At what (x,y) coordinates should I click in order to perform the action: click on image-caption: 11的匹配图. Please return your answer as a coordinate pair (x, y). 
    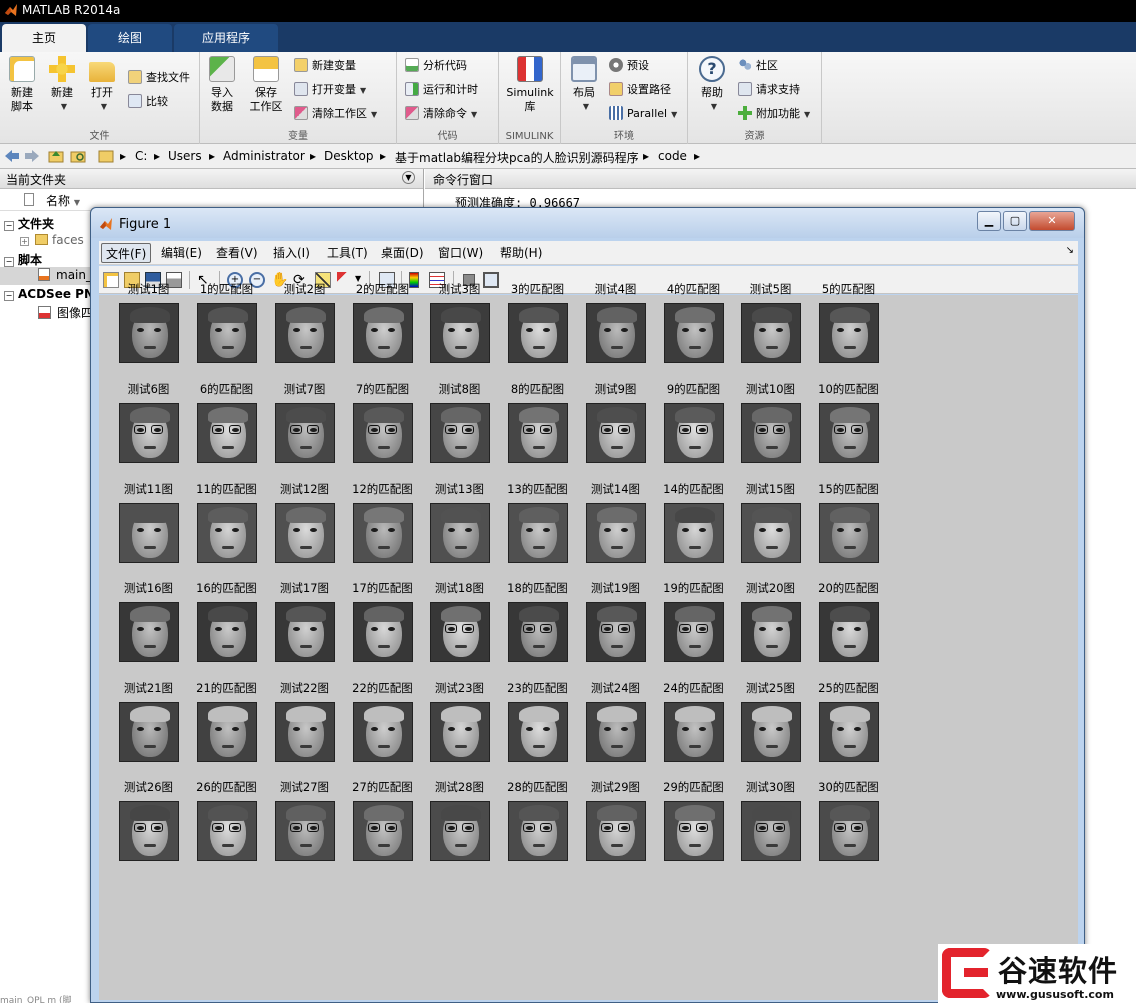
    Looking at the image, I should click on (226, 489).